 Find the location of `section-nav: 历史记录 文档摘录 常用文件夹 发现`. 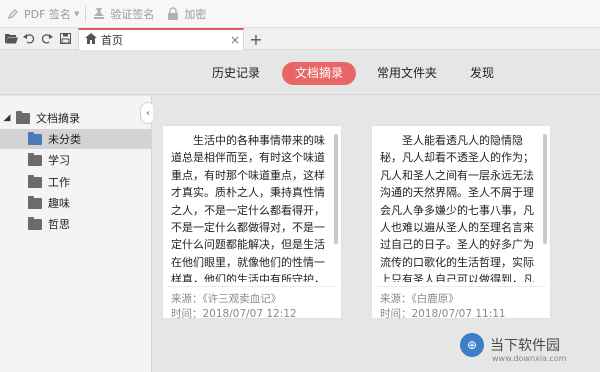

section-nav: 历史记录 文档摘录 常用文件夹 发现 is located at coordinates (300, 73).